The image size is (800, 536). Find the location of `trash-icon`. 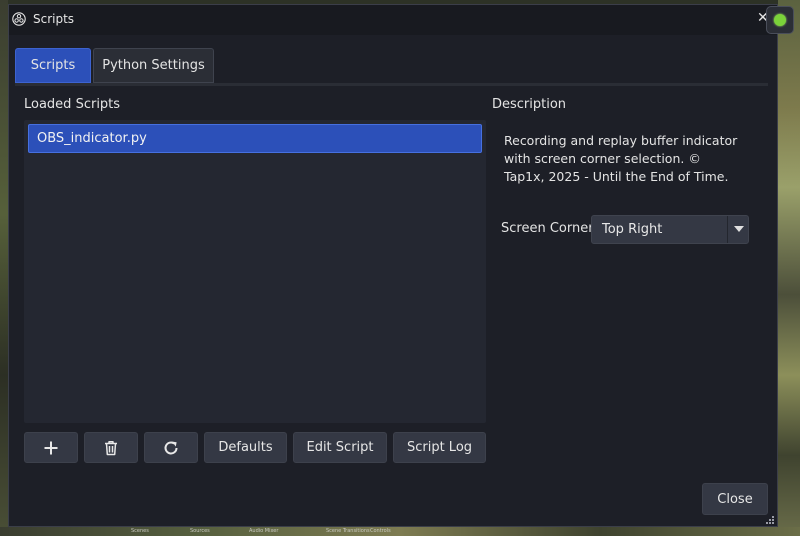

trash-icon is located at coordinates (111, 447).